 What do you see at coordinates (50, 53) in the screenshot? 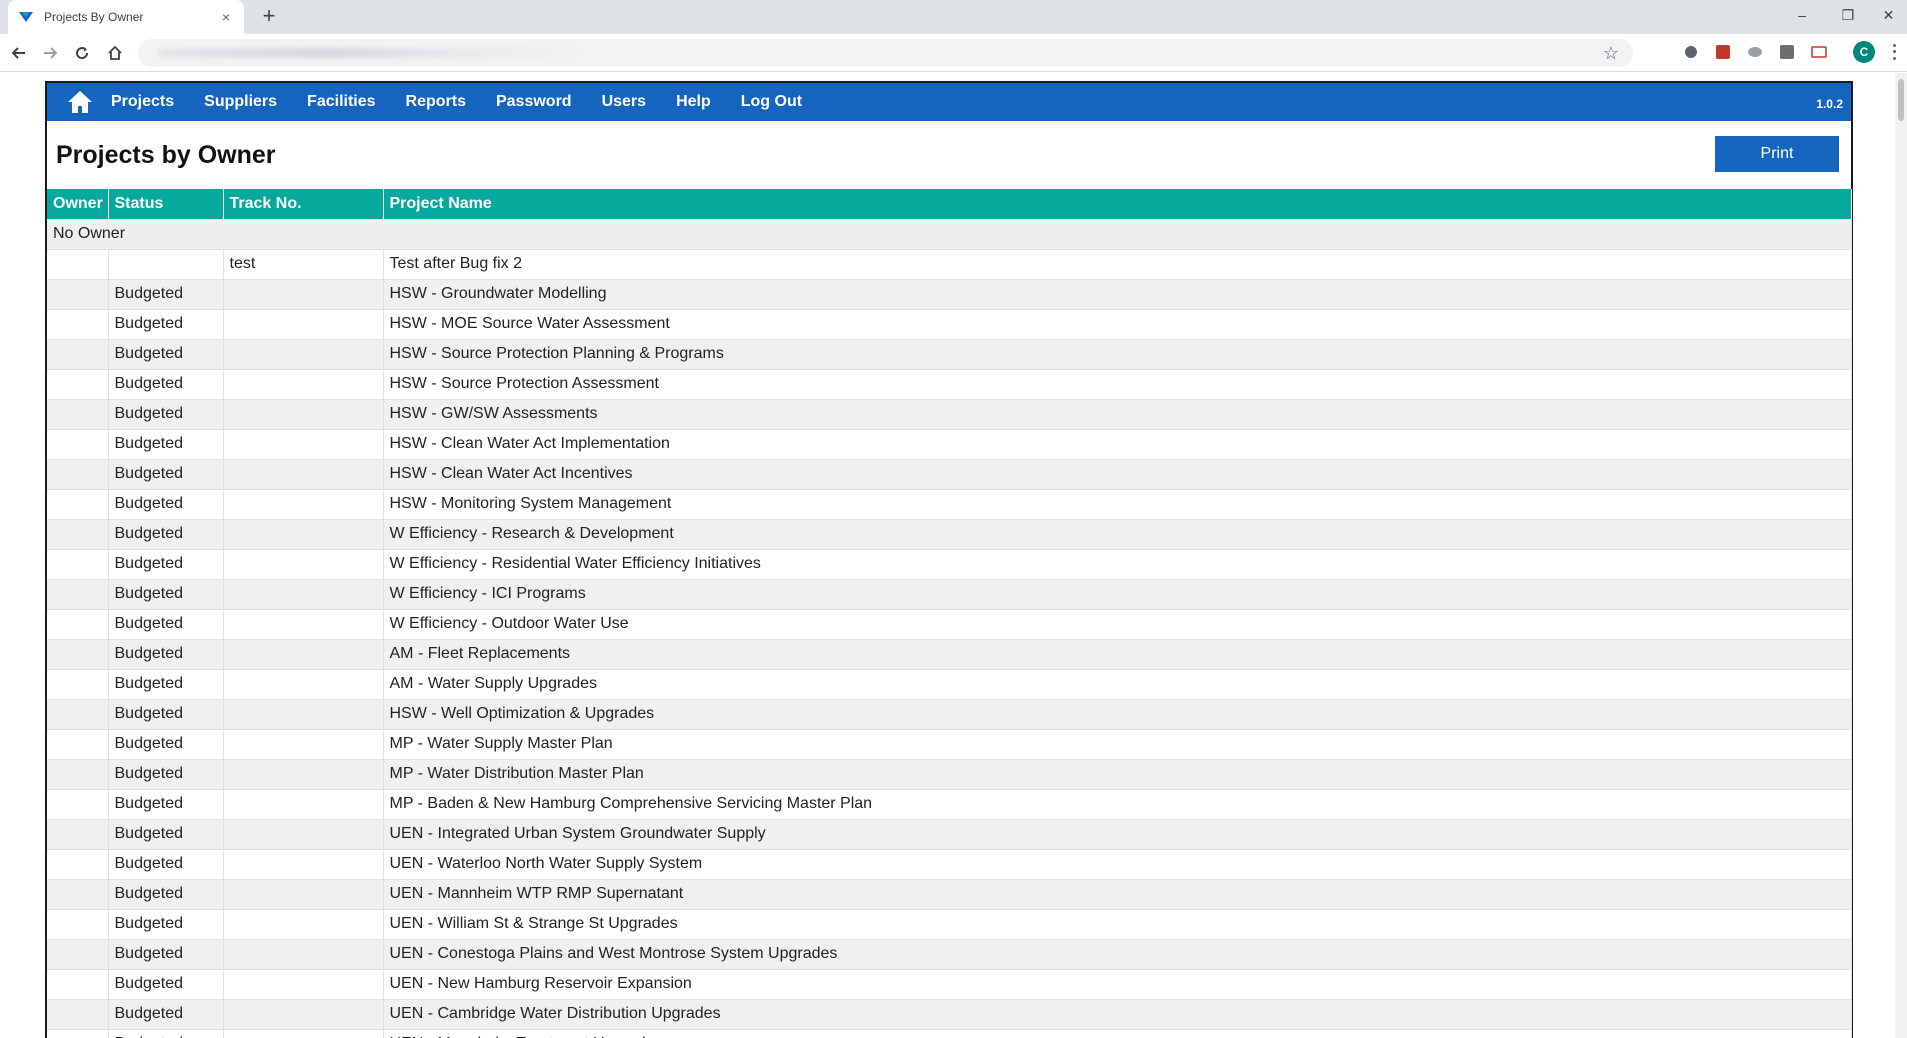
I see `forward-button` at bounding box center [50, 53].